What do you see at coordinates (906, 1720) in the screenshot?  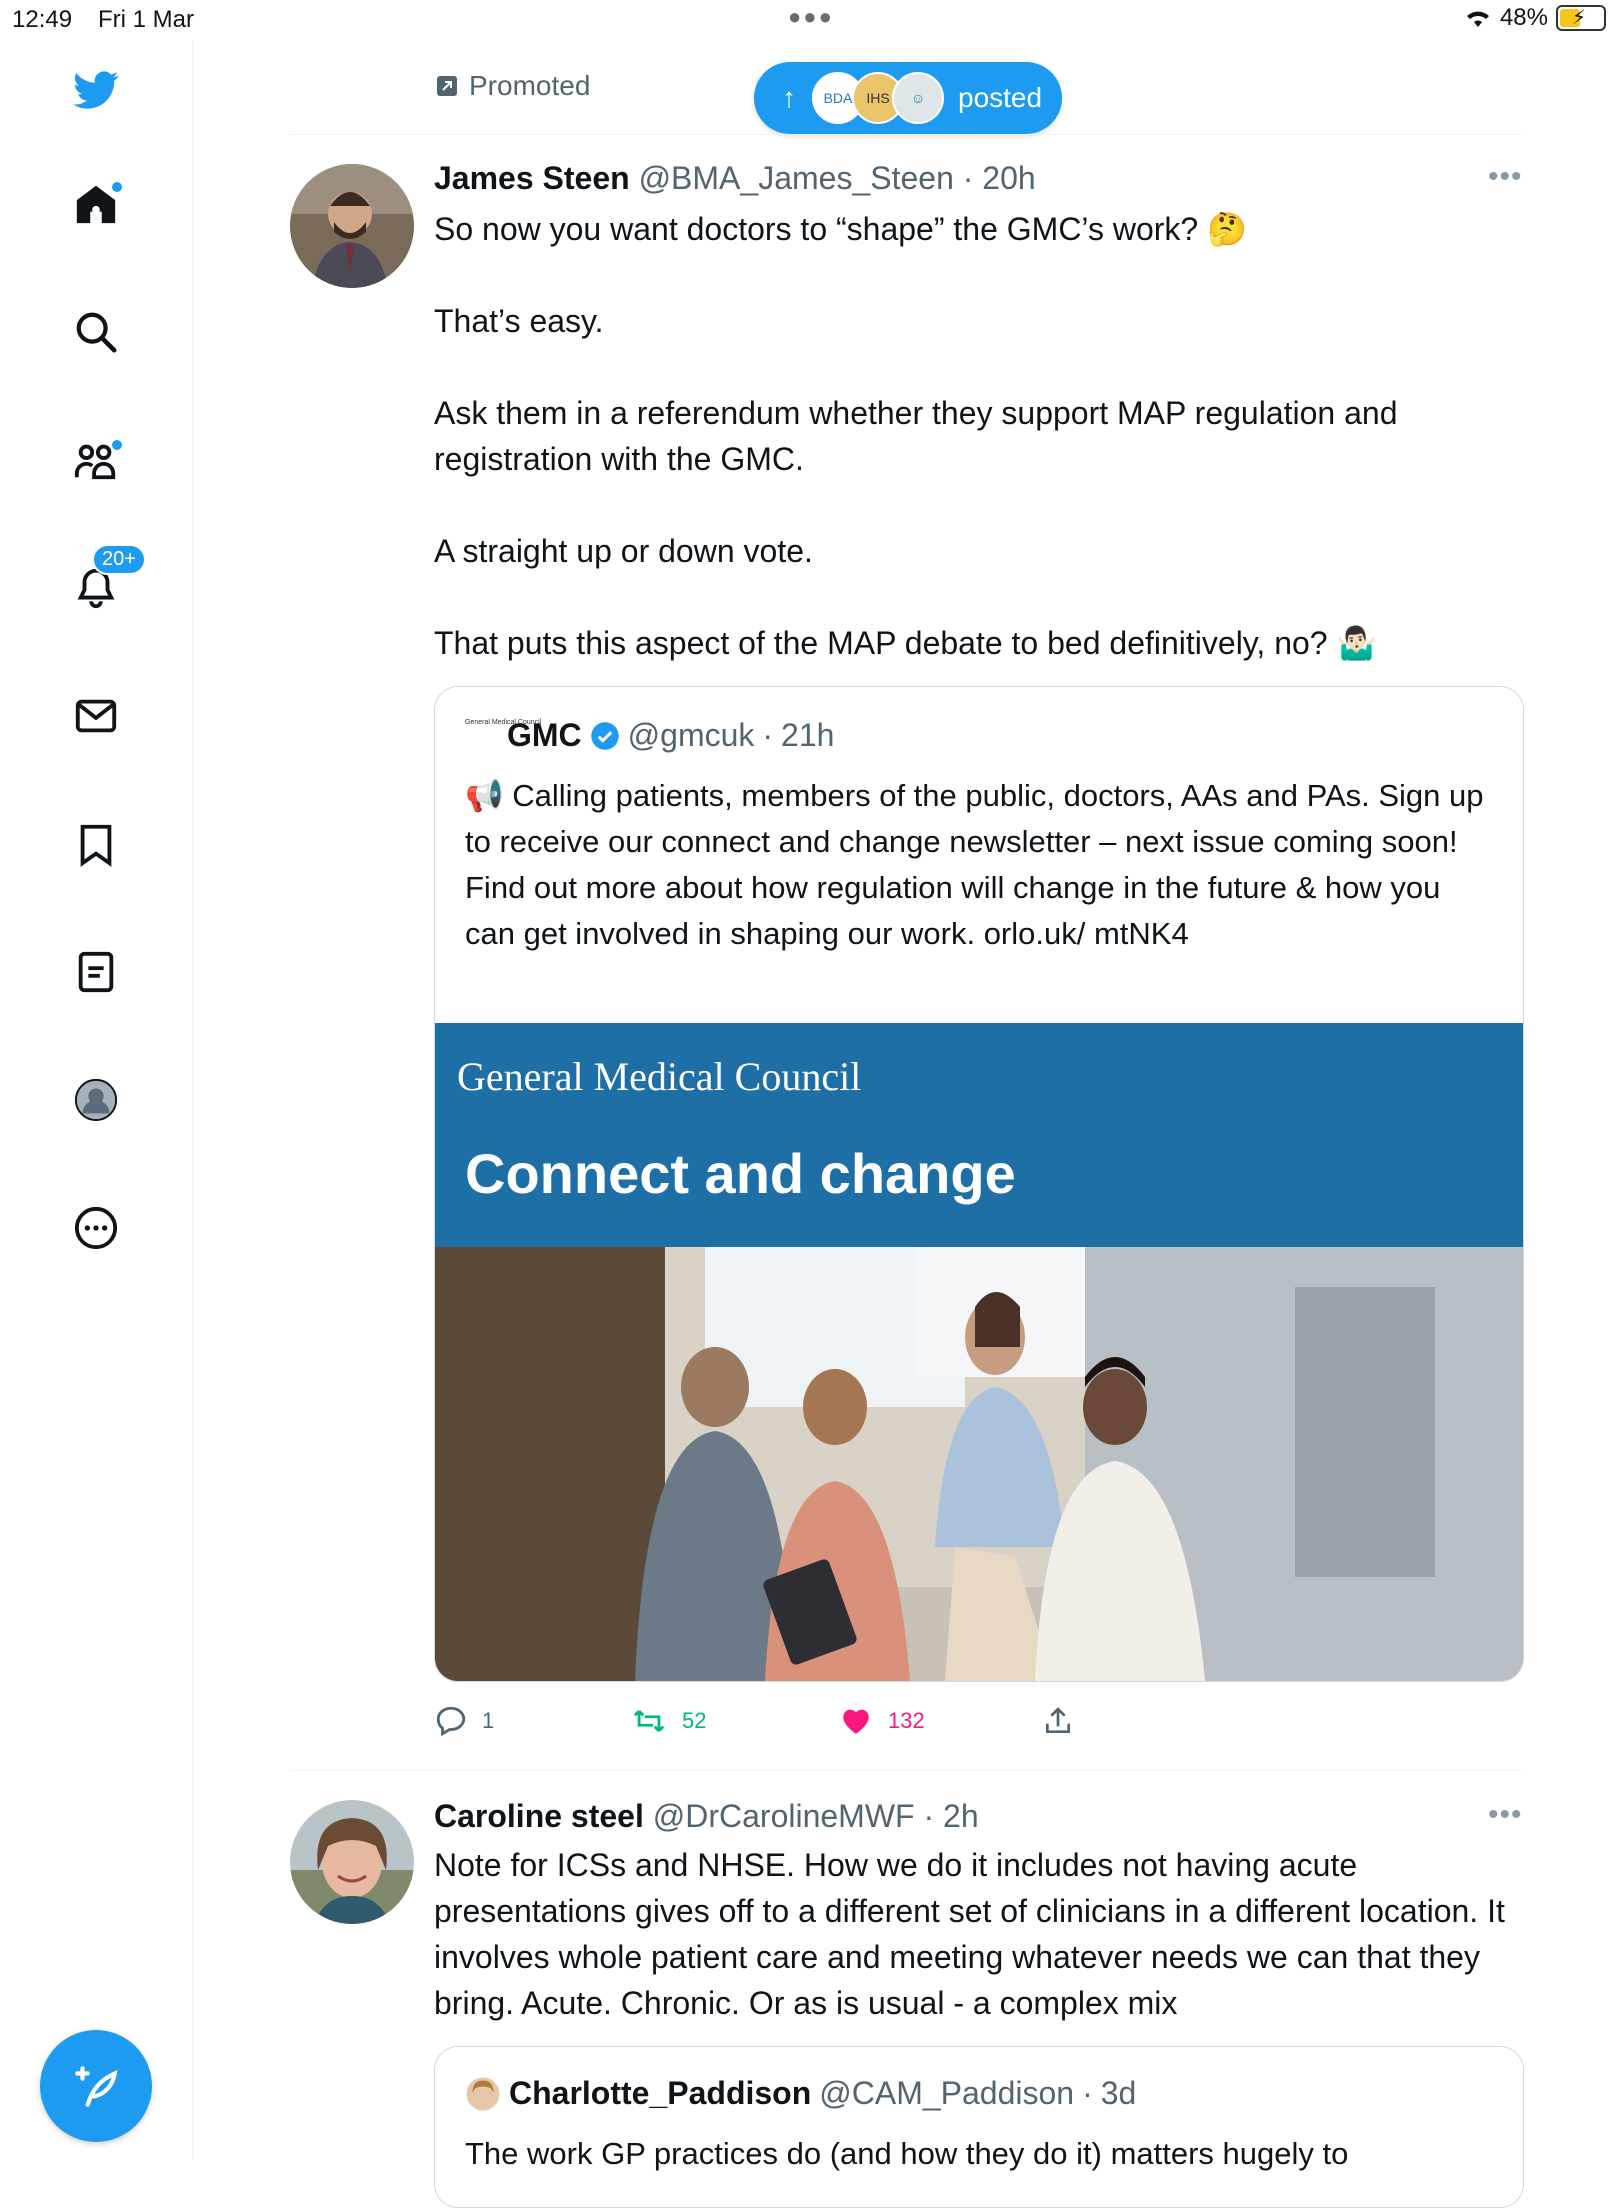 I see `like-count: 132` at bounding box center [906, 1720].